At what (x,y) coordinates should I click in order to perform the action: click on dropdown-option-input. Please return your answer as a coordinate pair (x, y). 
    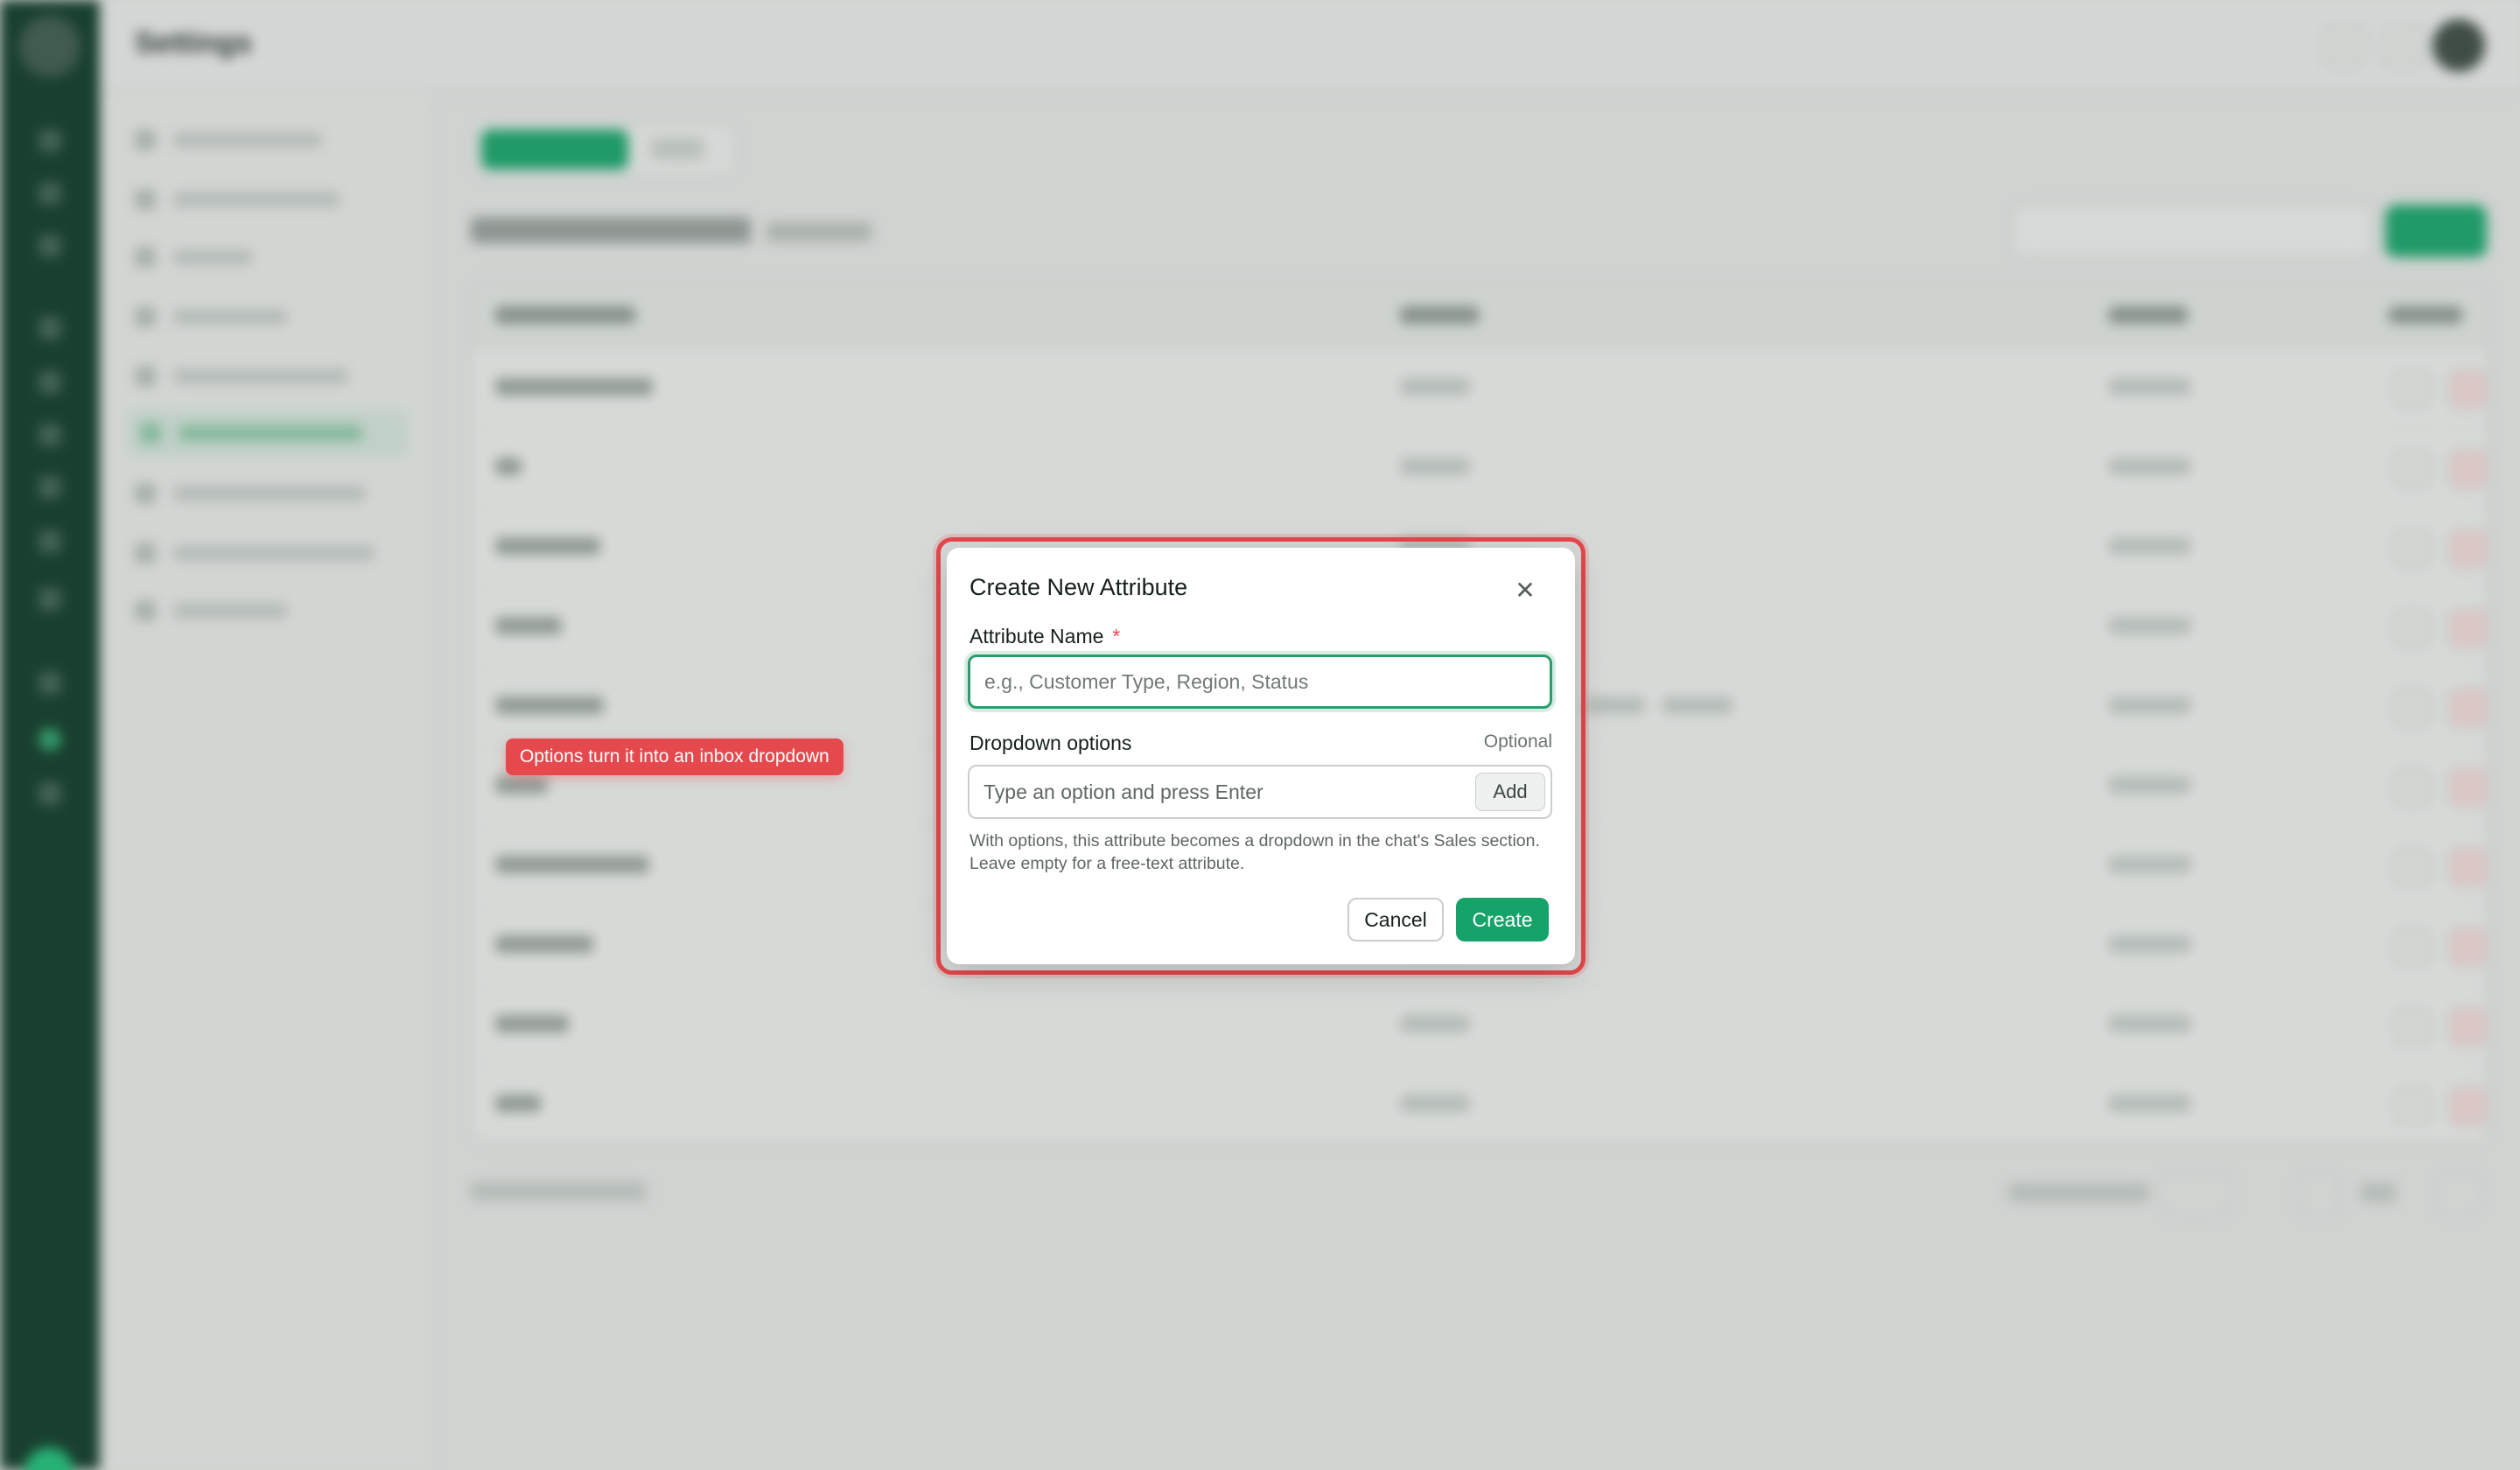
    Looking at the image, I should click on (1220, 792).